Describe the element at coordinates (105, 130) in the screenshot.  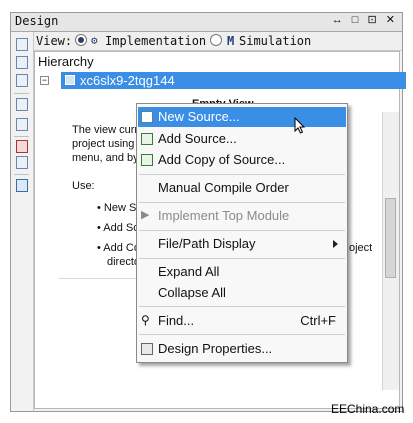
I see `doc-line: The view curr` at that location.